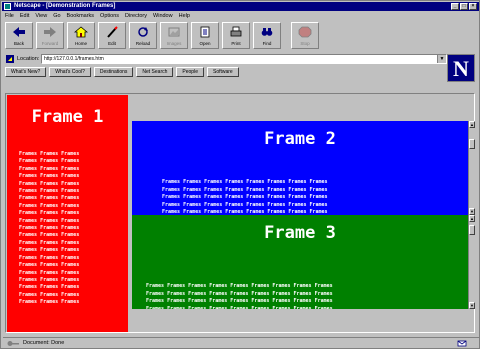 This screenshot has height=349, width=480. Describe the element at coordinates (267, 43) in the screenshot. I see `find-label: Find` at that location.